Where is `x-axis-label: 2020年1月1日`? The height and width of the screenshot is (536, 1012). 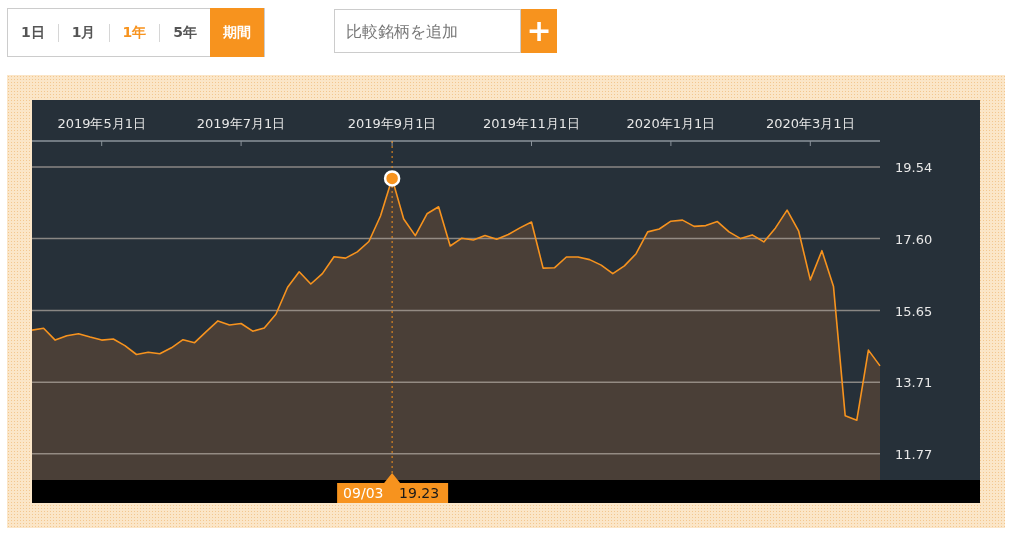 x-axis-label: 2020年1月1日 is located at coordinates (671, 123).